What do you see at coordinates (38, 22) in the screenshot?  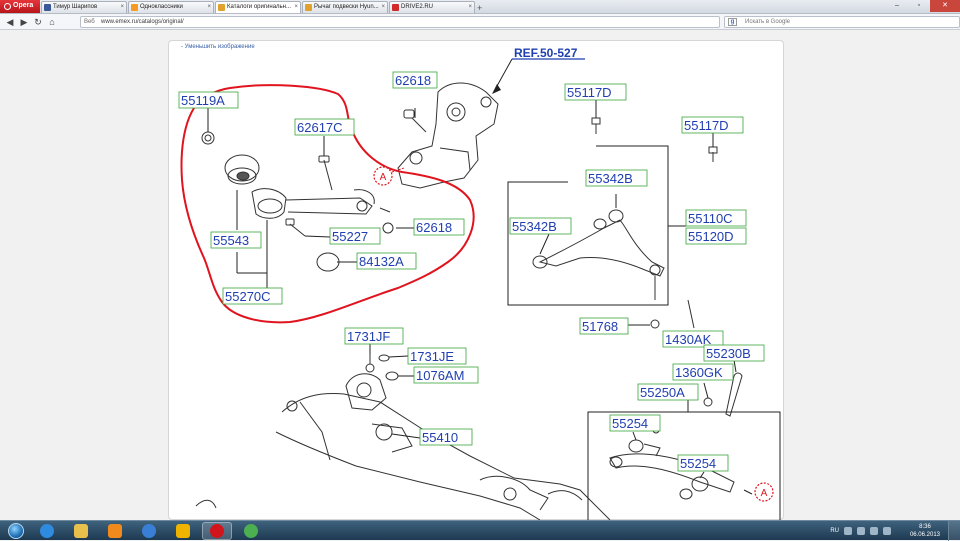 I see `reload-button: ↻` at bounding box center [38, 22].